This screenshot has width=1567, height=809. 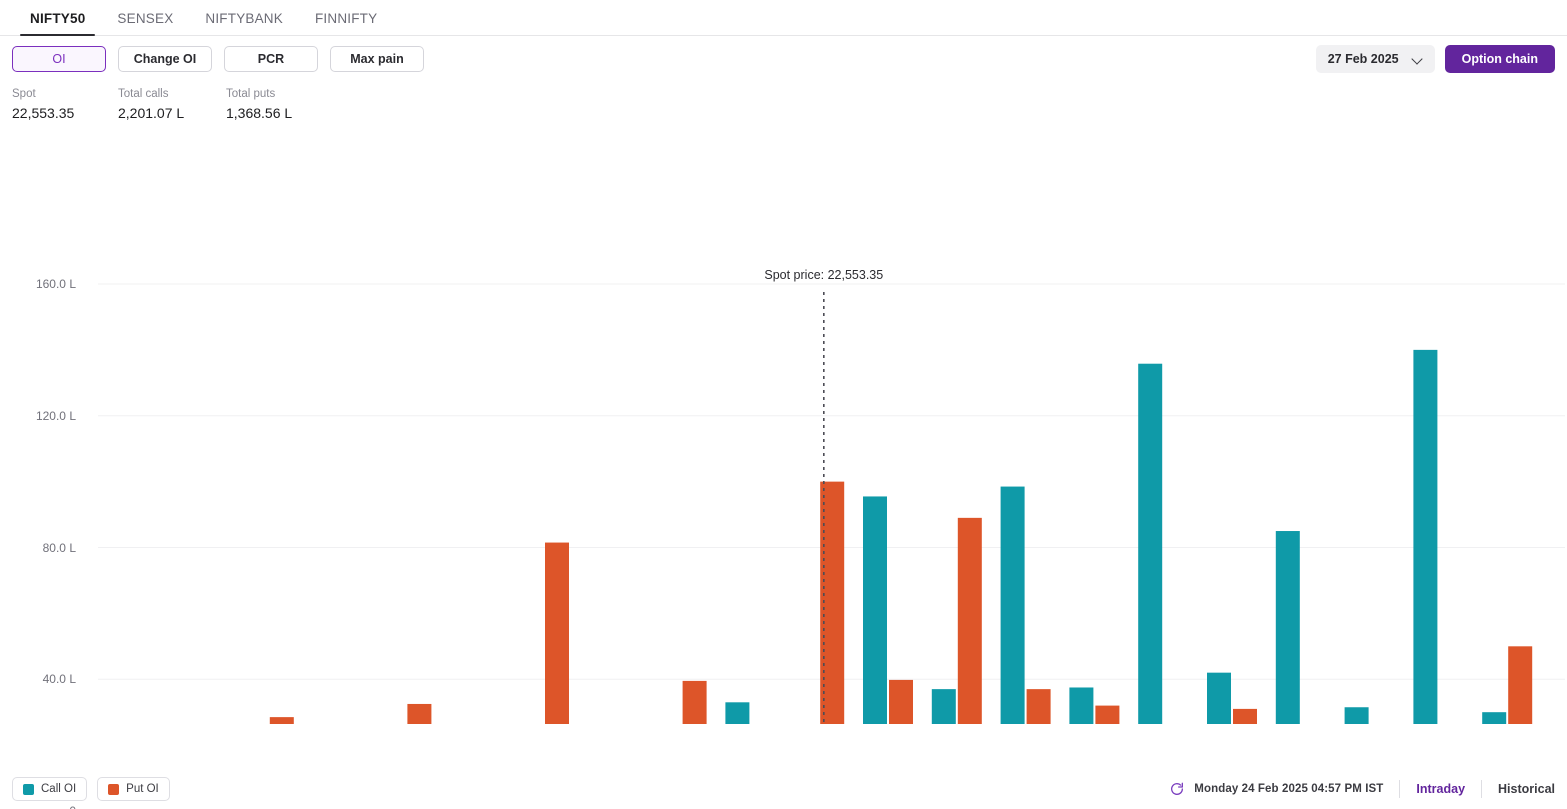 I want to click on y-axis-tick-label: 160.0 L, so click(x=55, y=284).